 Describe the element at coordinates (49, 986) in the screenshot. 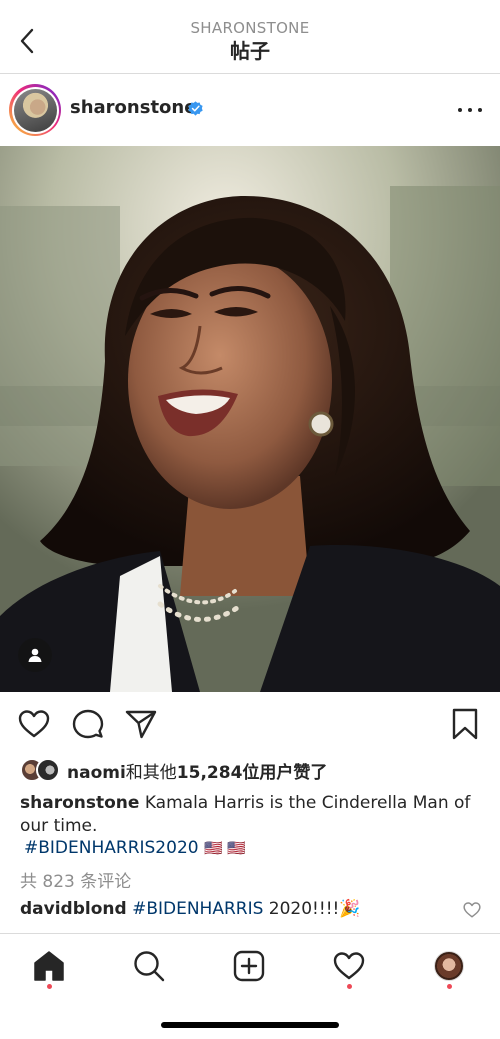

I see `home-notification-dot` at that location.